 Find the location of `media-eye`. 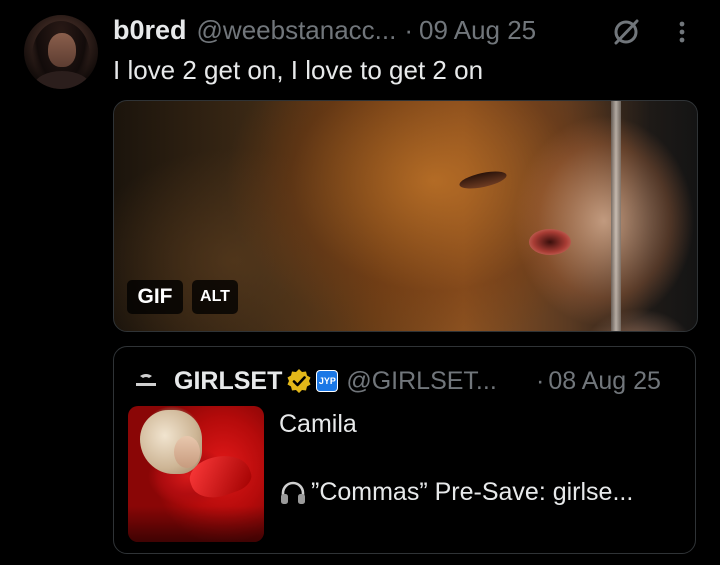

media-eye is located at coordinates (483, 180).